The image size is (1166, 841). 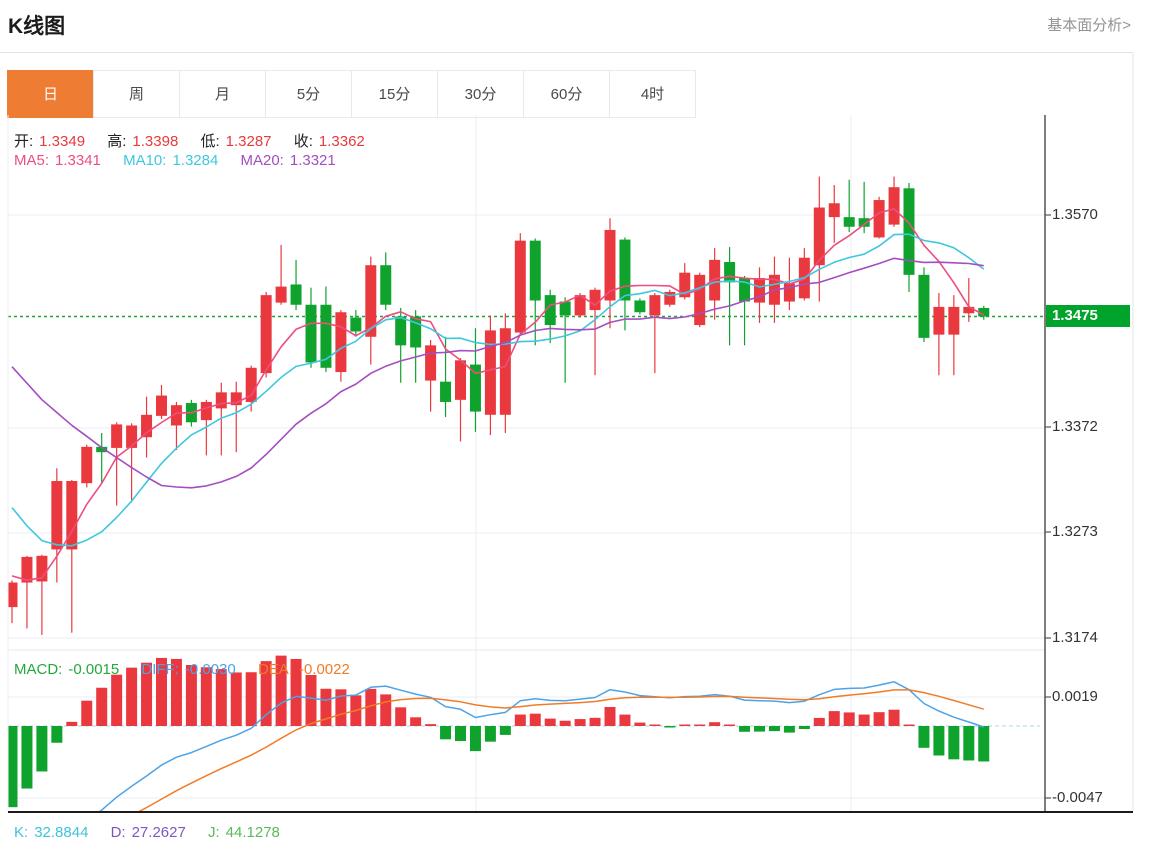 What do you see at coordinates (248, 141) in the screenshot?
I see `low-value: 1.3287` at bounding box center [248, 141].